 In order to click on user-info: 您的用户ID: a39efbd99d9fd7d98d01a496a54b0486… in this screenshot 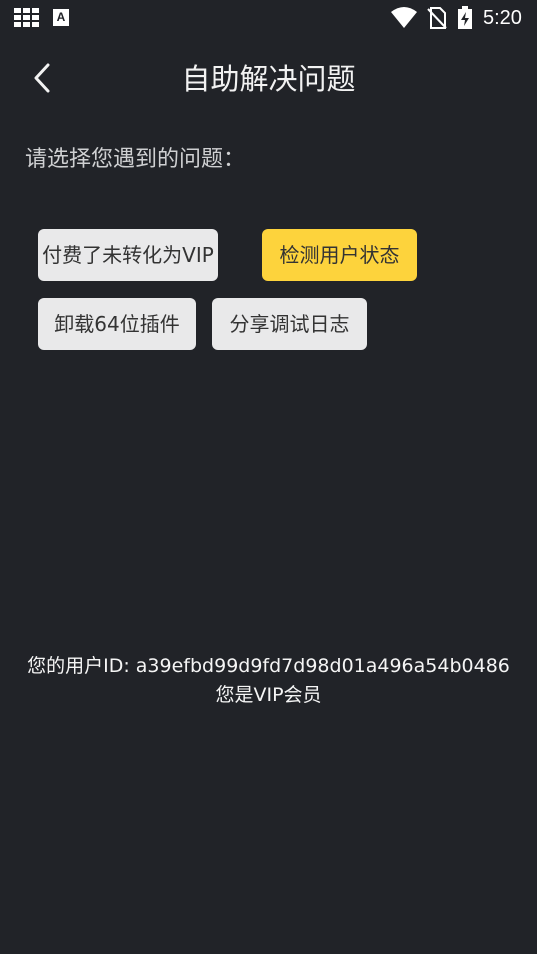, I will do `click(268, 681)`.